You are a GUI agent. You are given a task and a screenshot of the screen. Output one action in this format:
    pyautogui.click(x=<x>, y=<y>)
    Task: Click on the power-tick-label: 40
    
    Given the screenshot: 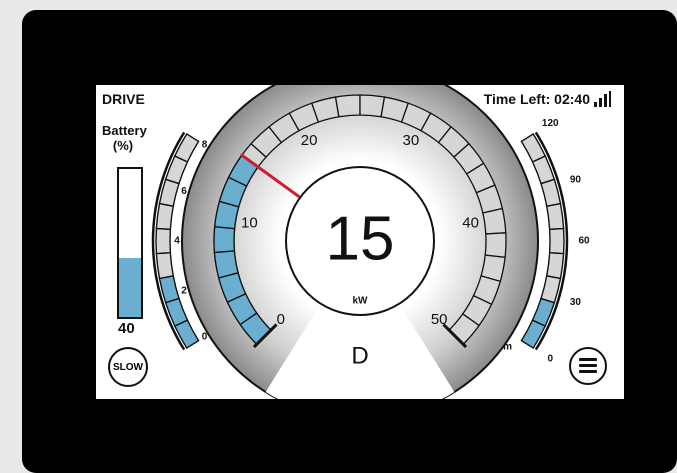 What is the action you would take?
    pyautogui.click(x=470, y=222)
    